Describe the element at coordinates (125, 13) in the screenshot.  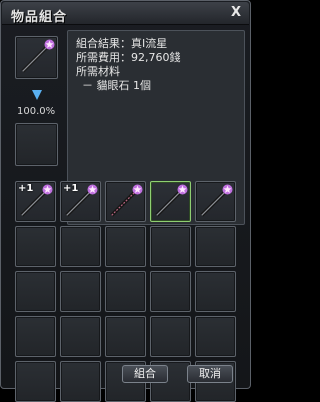
I see `title-bar: 物品組合 X` at that location.